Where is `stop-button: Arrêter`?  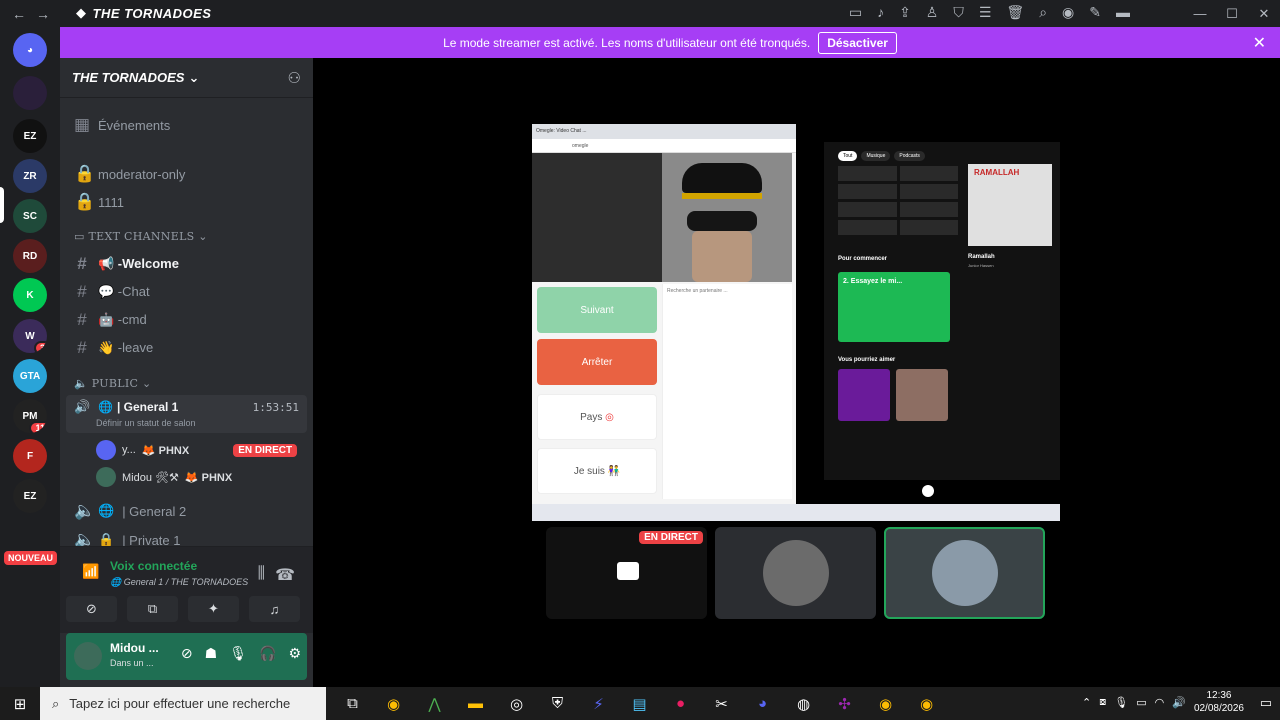
stop-button: Arrêter is located at coordinates (597, 362).